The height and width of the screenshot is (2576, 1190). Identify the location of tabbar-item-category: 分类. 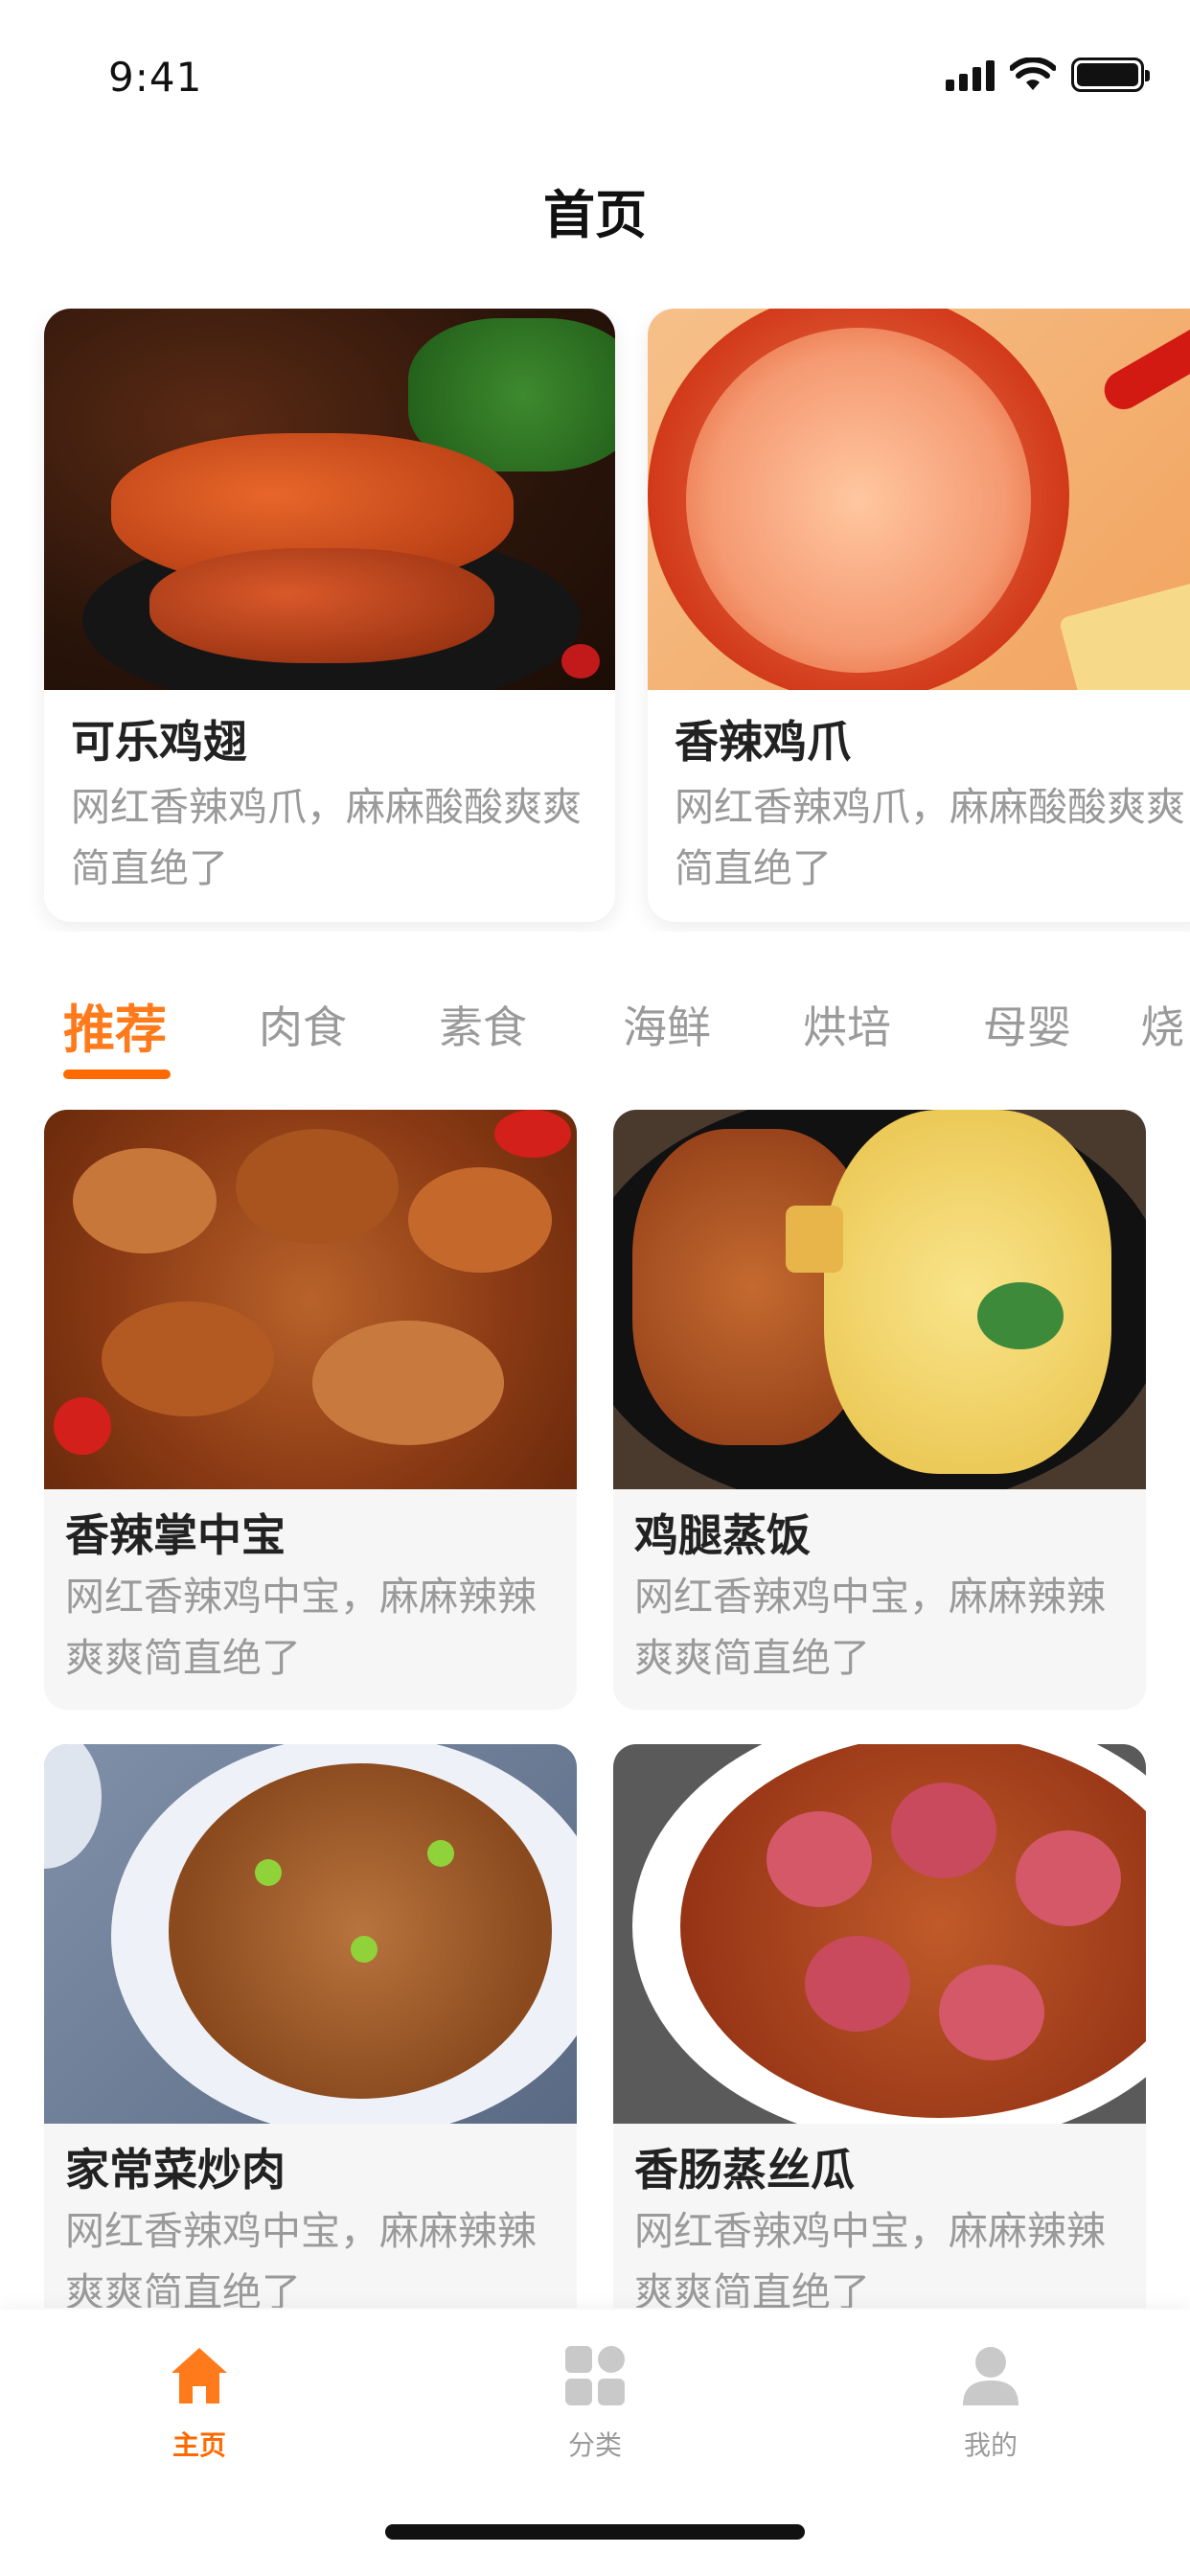
(595, 2396).